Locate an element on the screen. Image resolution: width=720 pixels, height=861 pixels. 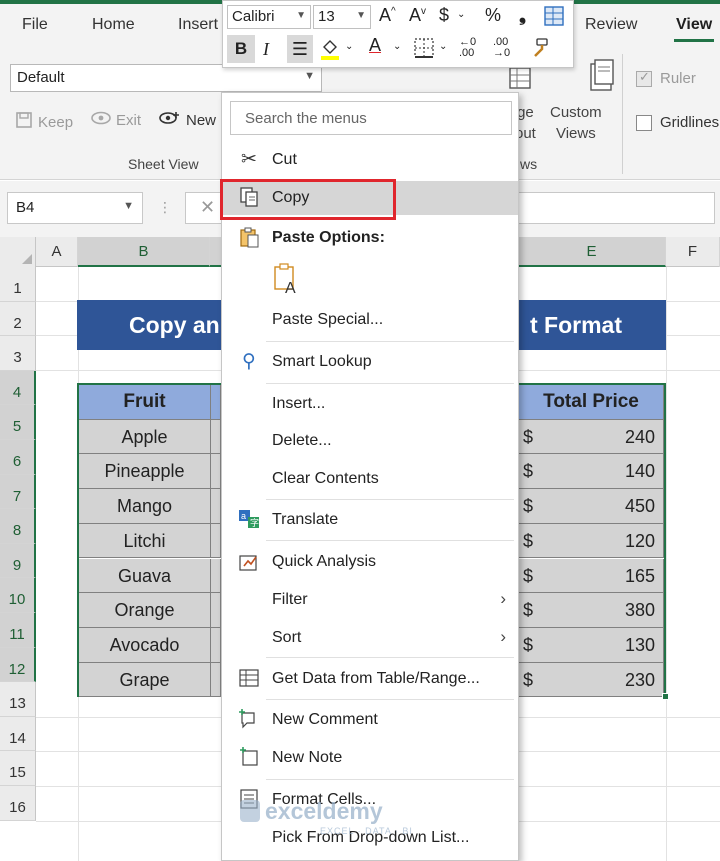
row-header-12: 12 is located at coordinates (18, 665).